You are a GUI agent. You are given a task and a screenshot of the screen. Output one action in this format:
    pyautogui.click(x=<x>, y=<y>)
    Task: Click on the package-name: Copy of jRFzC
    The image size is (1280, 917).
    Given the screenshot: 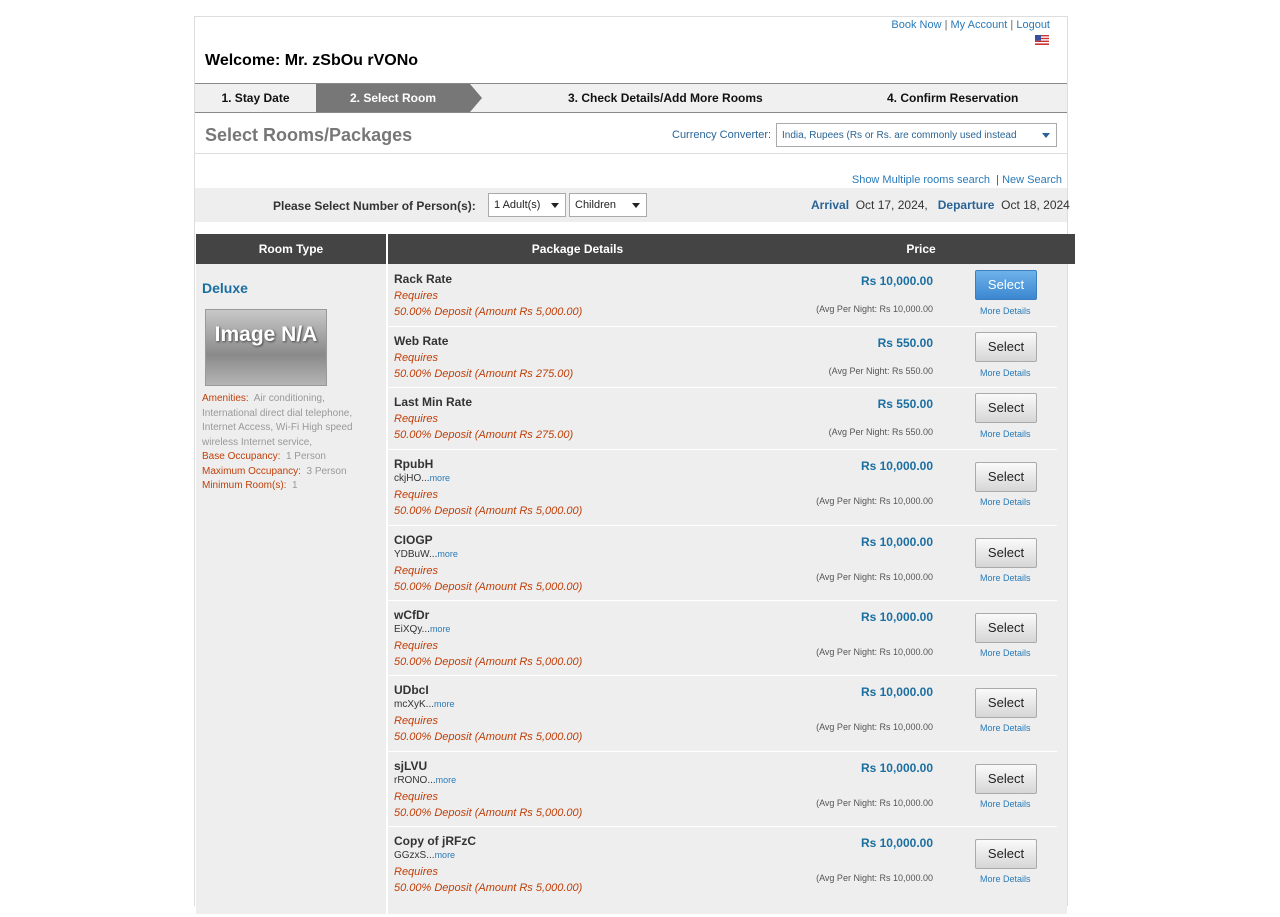 What is the action you would take?
    pyautogui.click(x=435, y=841)
    